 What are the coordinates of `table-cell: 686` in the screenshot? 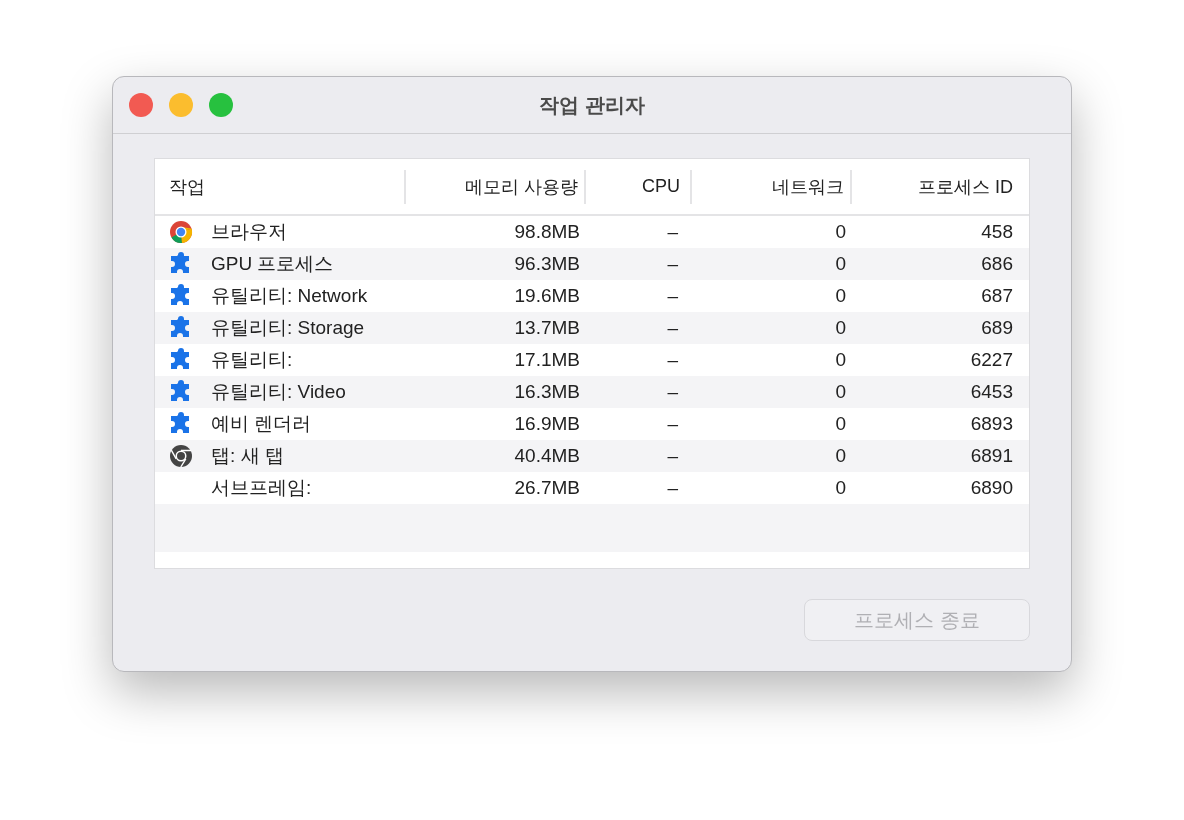 It's located at (997, 264).